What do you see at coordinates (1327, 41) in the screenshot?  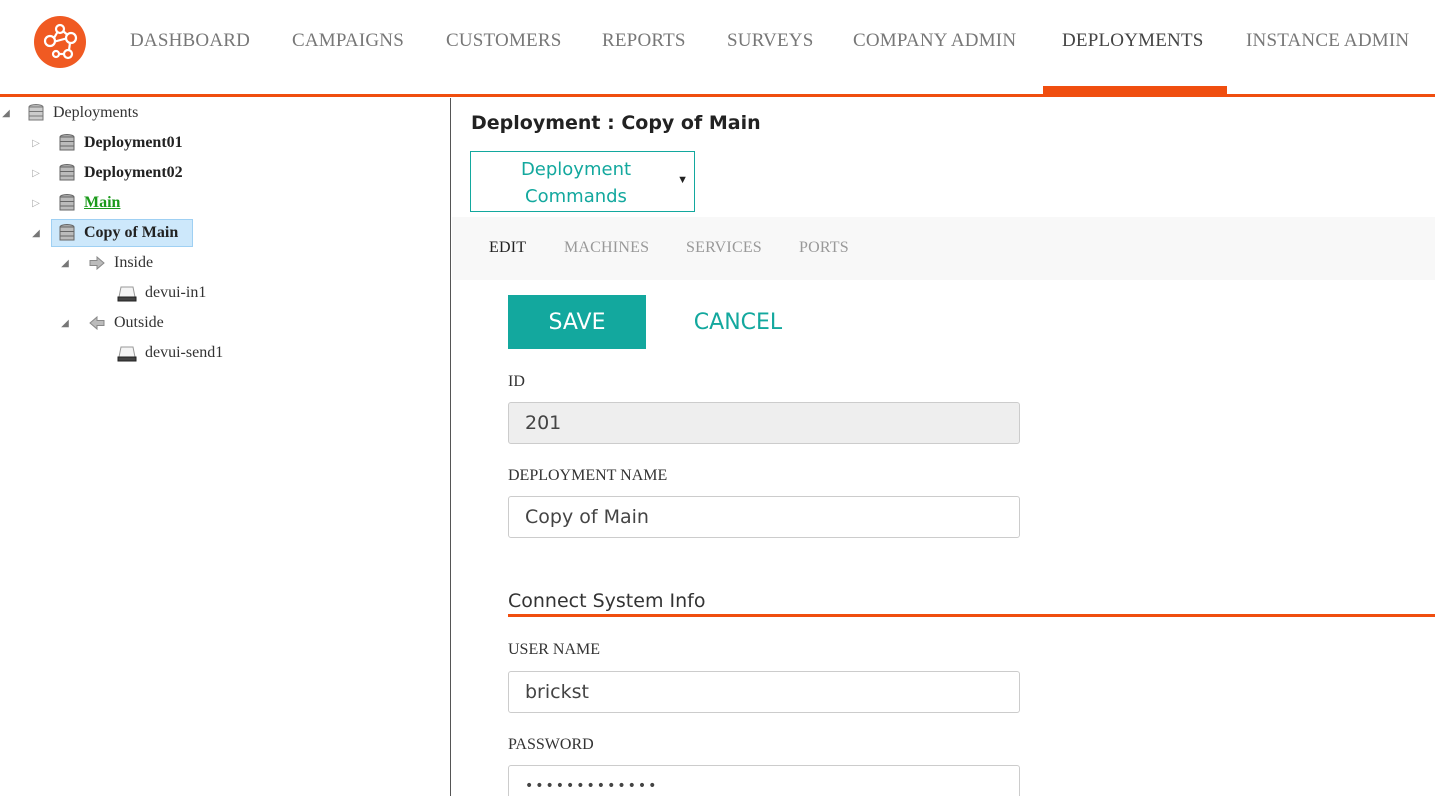 I see `nav-instance-admin: INSTANCE ADMIN` at bounding box center [1327, 41].